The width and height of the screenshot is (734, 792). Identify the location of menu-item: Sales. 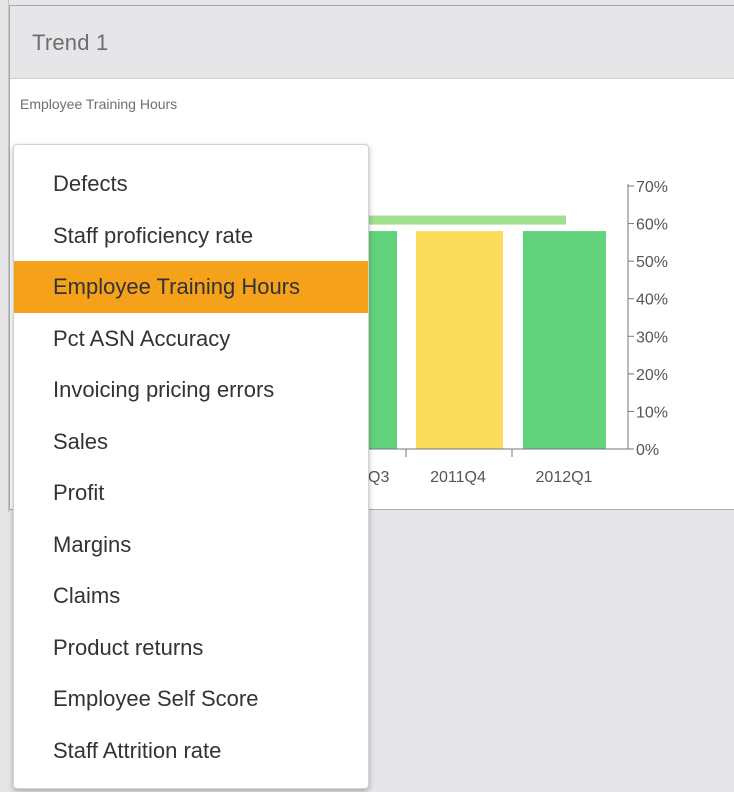
(191, 442).